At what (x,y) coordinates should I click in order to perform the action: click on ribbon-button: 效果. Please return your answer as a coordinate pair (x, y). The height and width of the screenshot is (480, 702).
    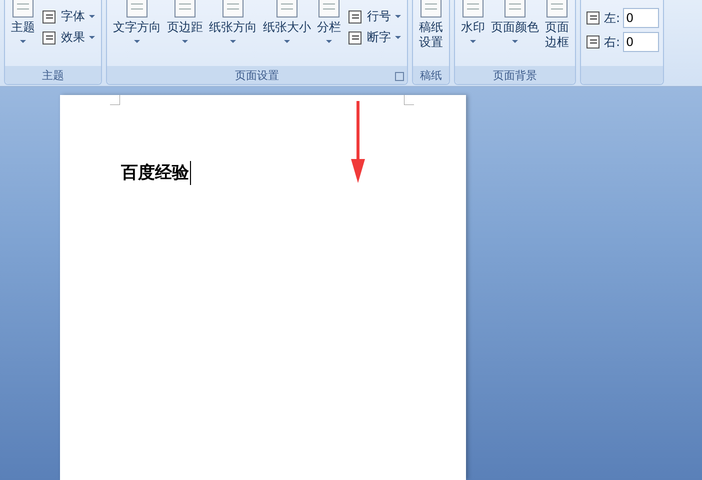
    Looking at the image, I should click on (68, 37).